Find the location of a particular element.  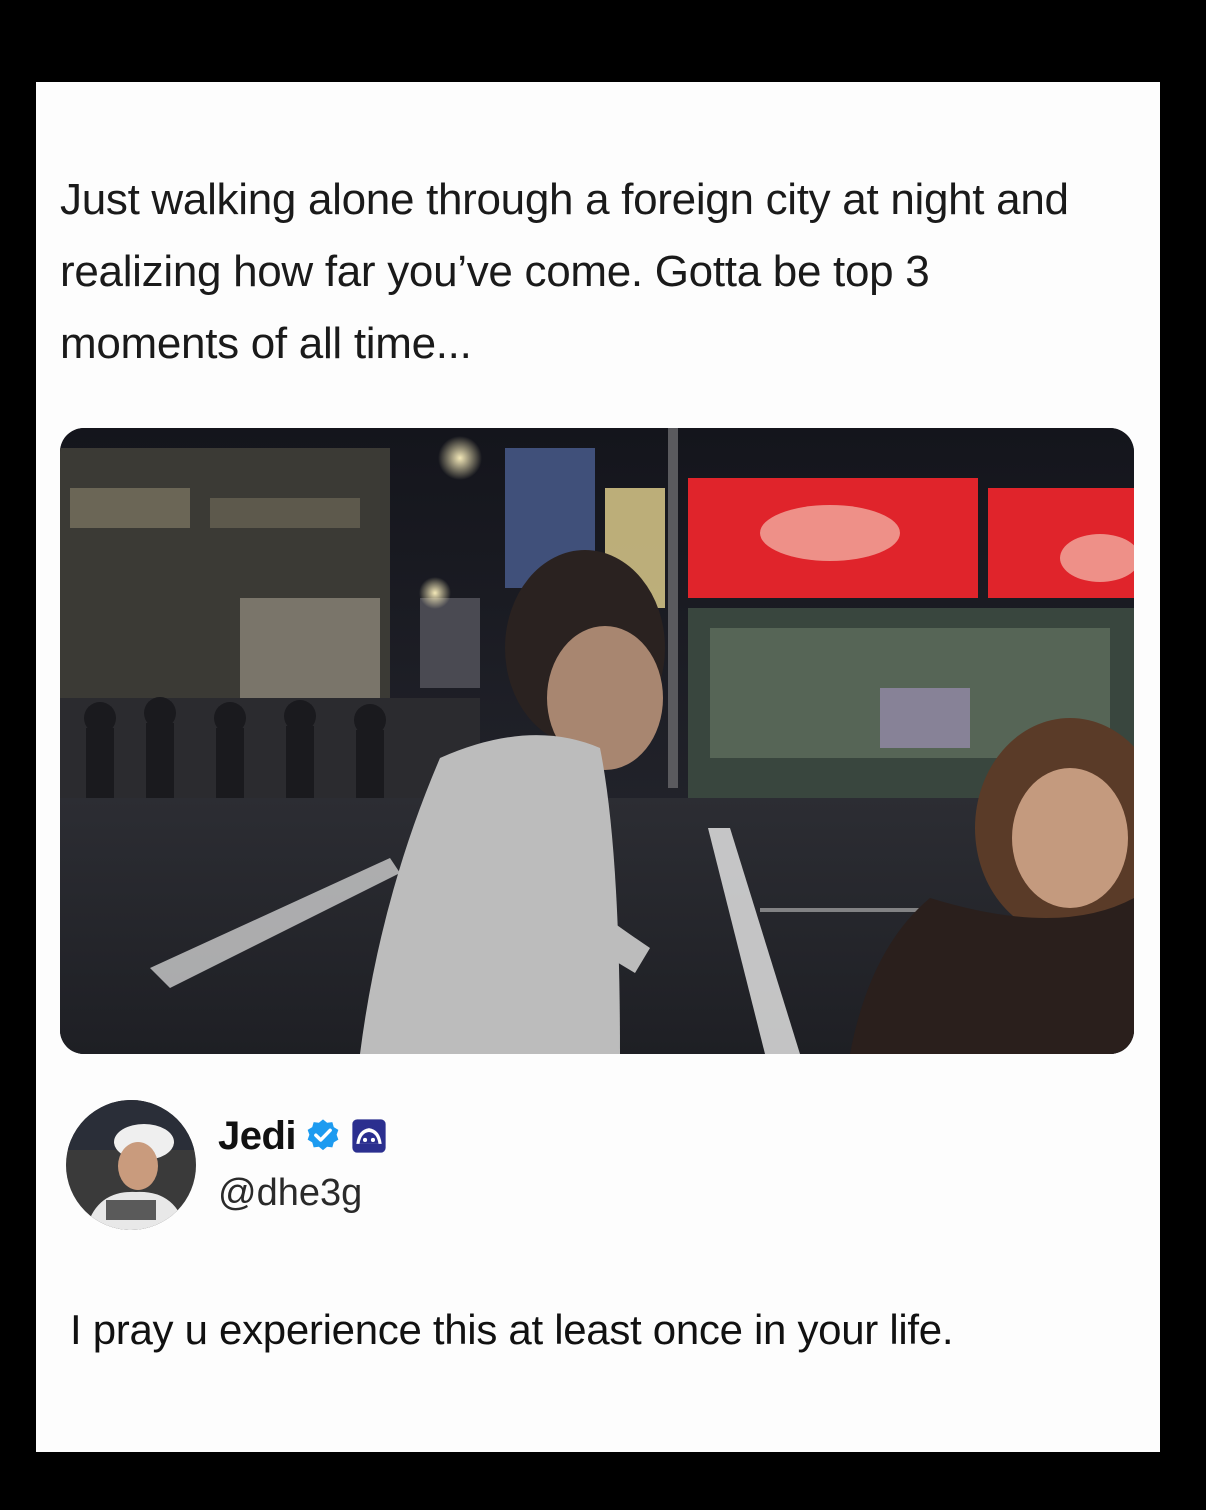

avatar is located at coordinates (131, 1165).